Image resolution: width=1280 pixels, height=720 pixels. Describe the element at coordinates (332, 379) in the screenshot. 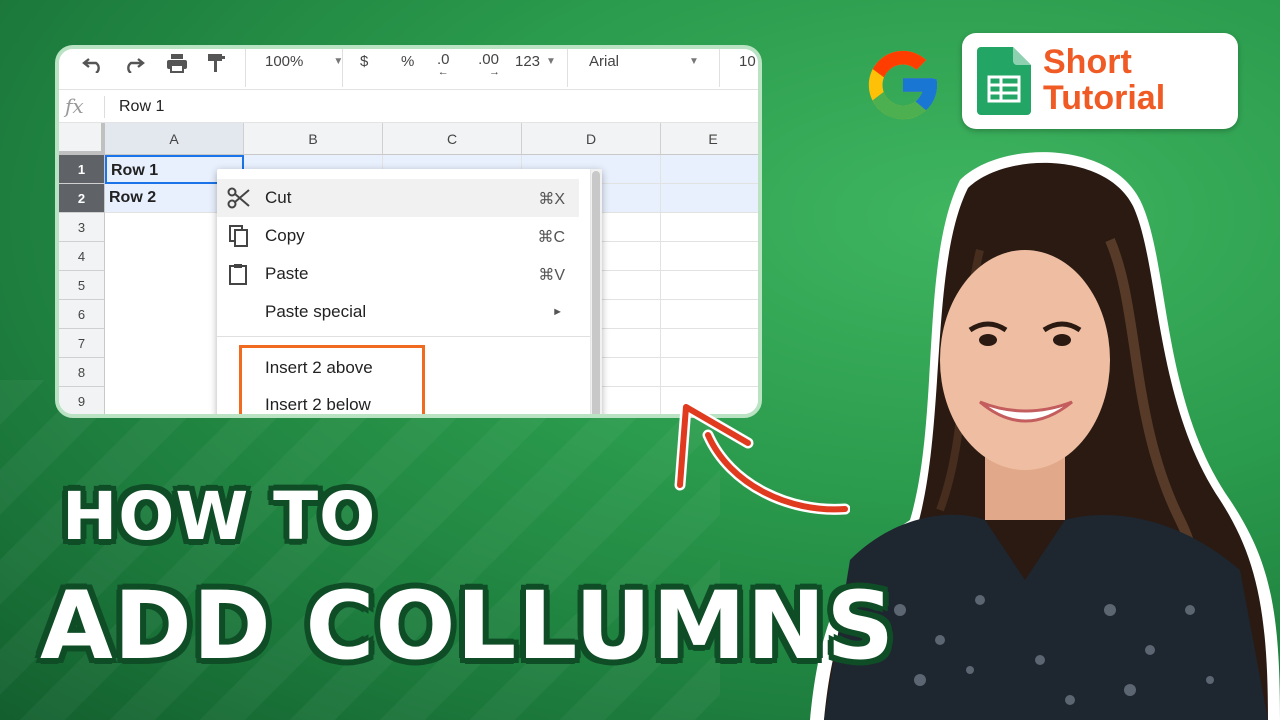

I see `highlight-box` at that location.